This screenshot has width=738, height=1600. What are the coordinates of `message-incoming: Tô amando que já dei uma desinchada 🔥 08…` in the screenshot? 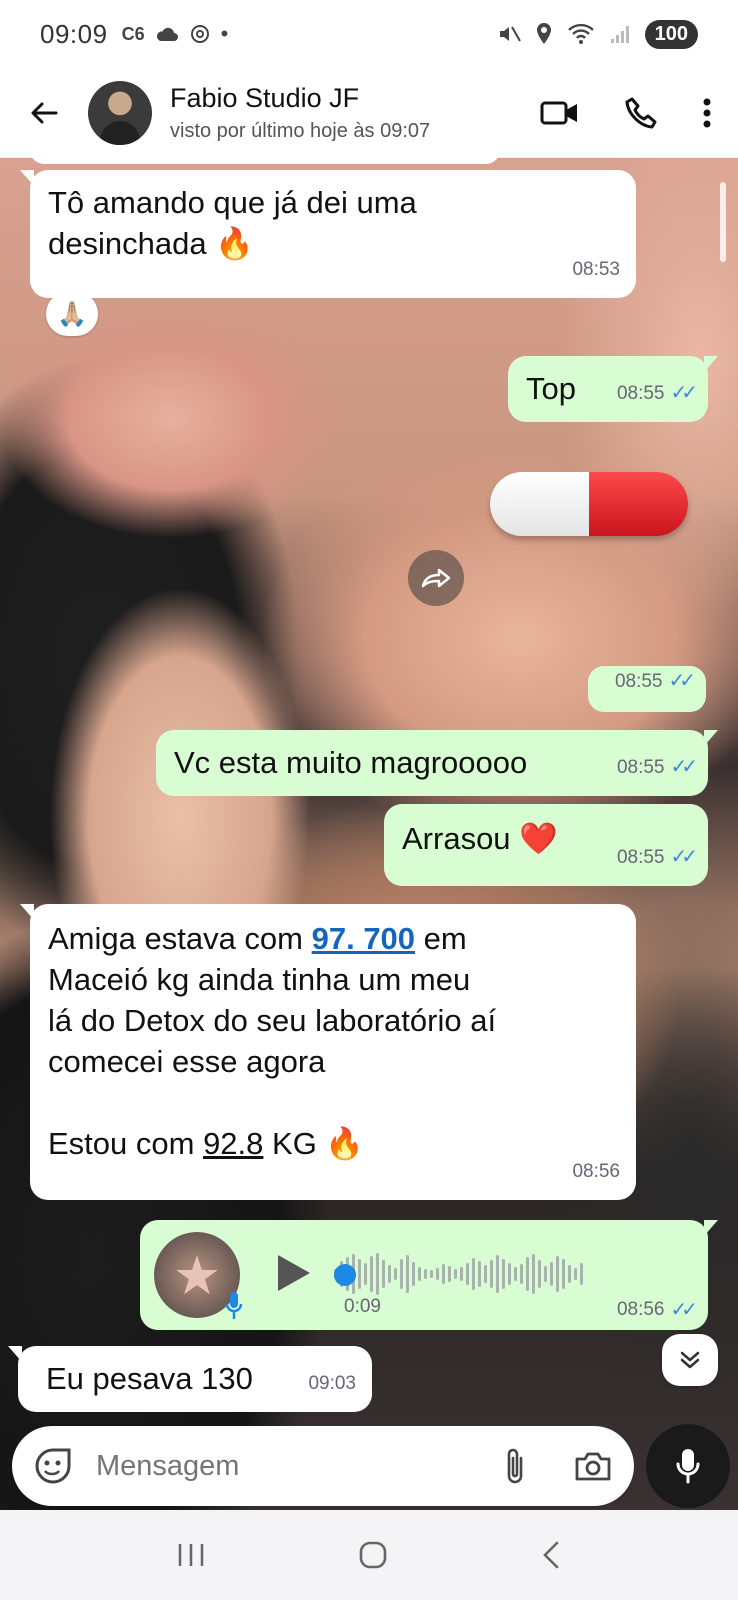 It's located at (328, 234).